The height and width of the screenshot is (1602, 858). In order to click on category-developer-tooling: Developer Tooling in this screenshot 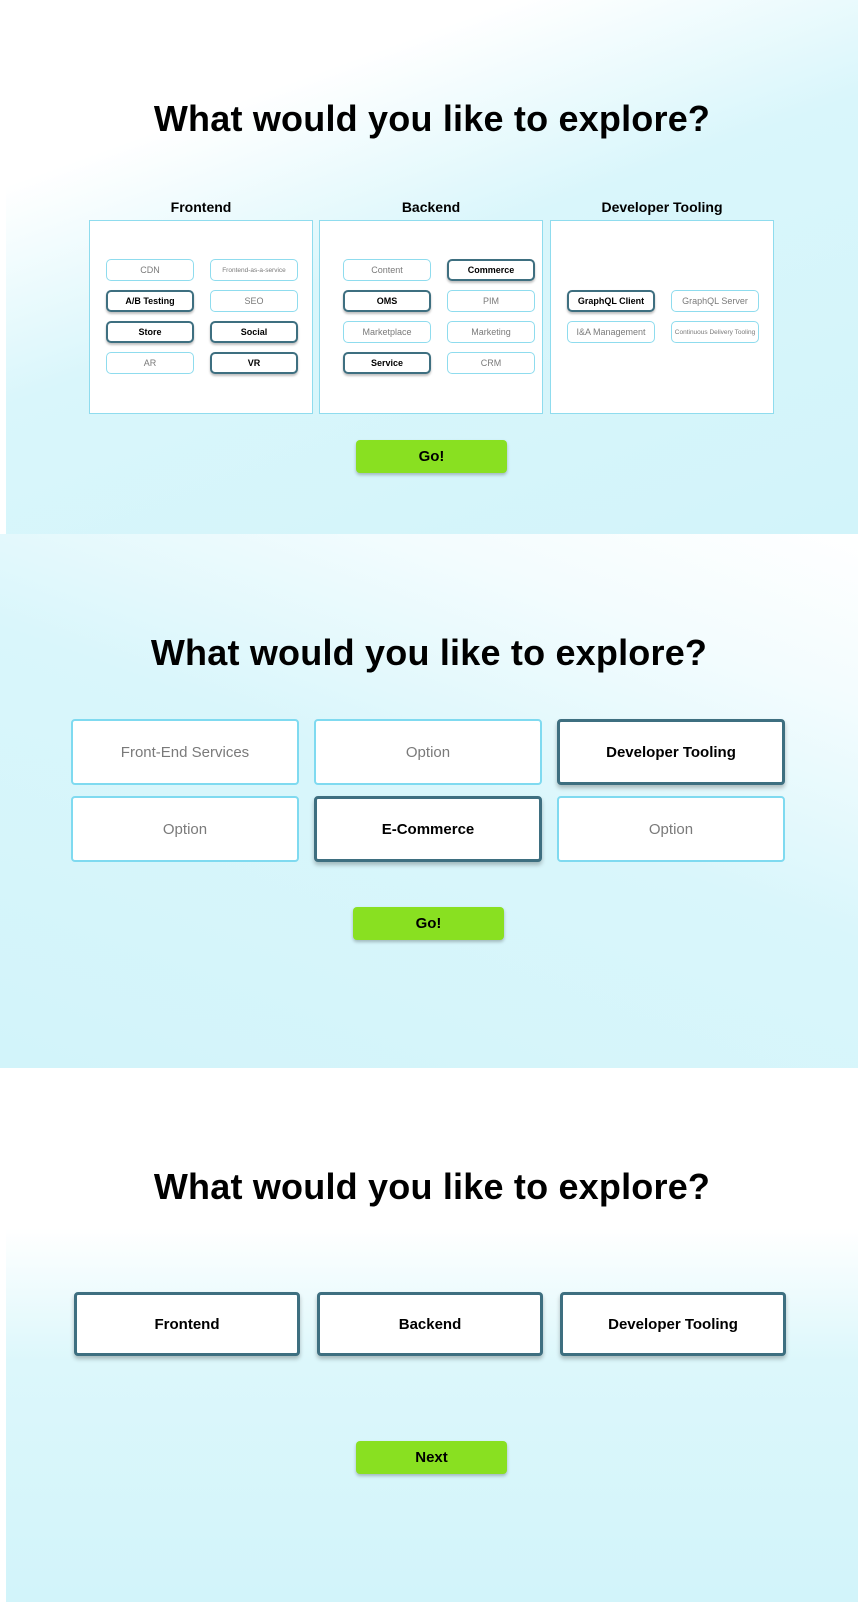, I will do `click(673, 1324)`.